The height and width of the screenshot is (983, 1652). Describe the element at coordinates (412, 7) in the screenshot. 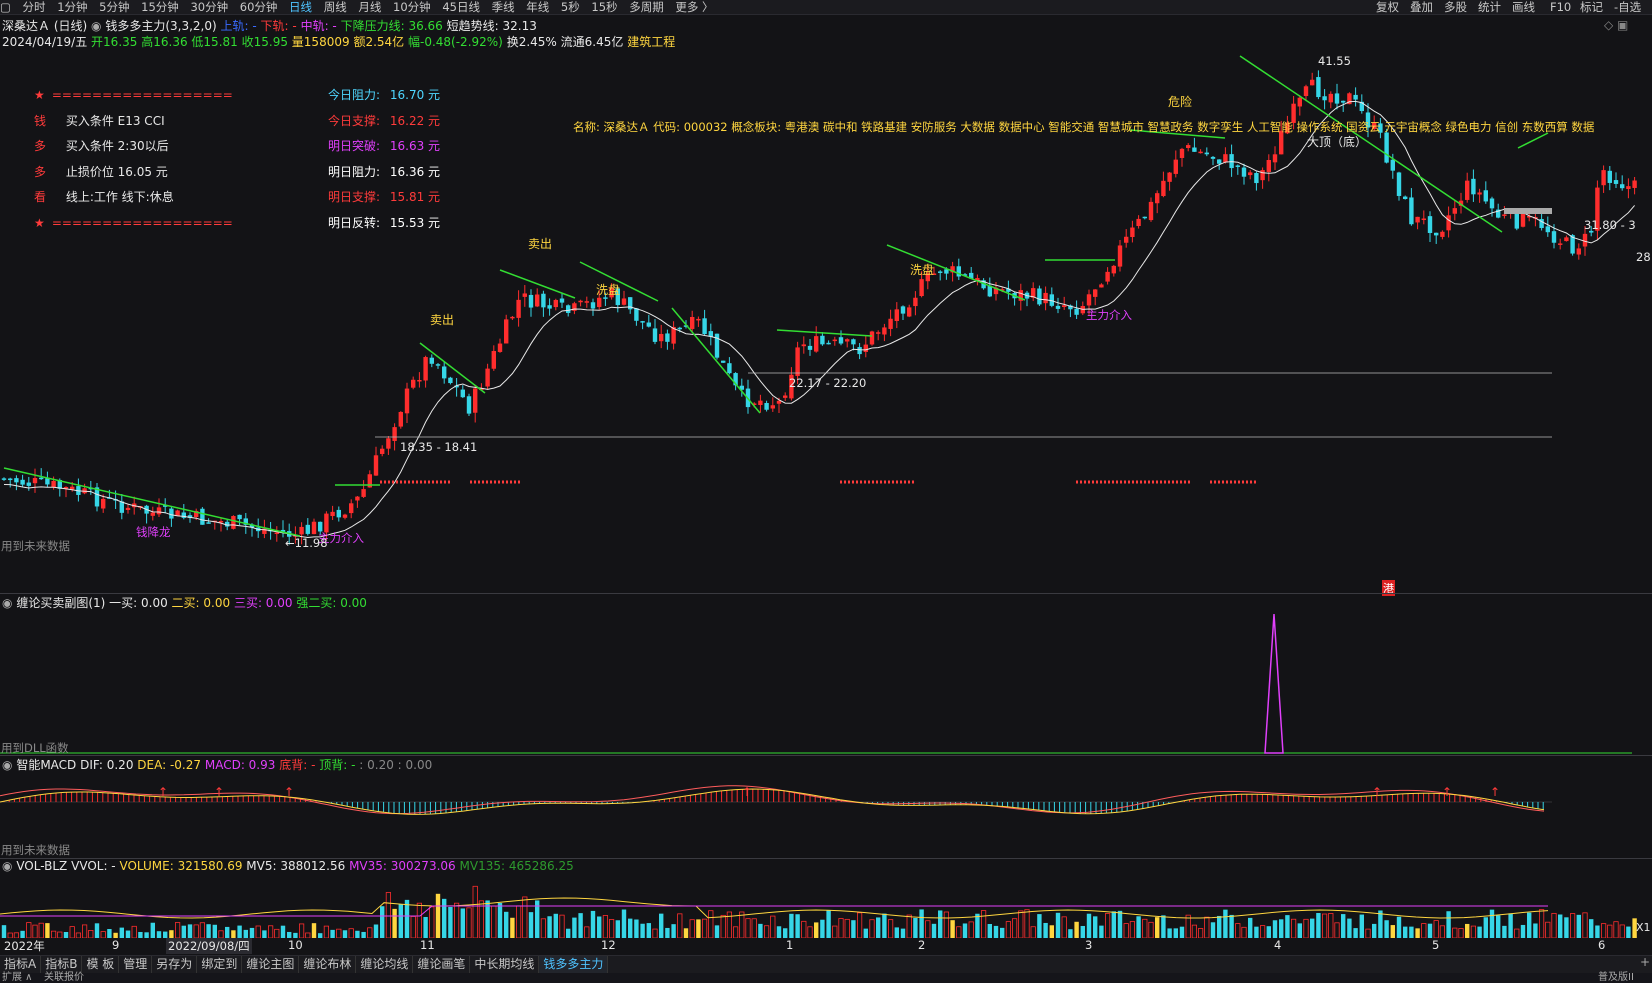

I see `period-tab-10min: 10分钟` at that location.